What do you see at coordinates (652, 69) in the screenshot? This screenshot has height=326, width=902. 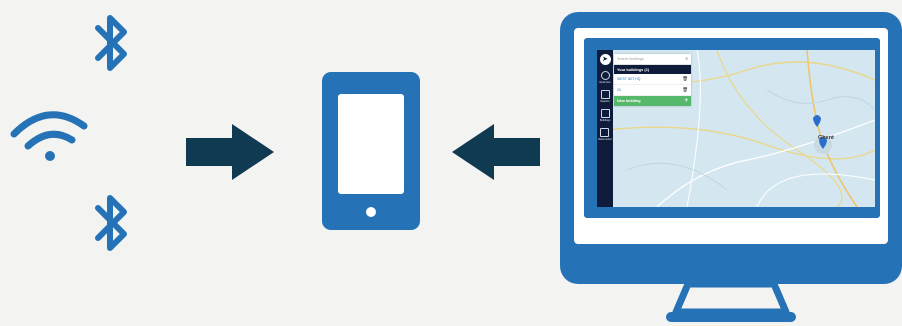 I see `buildings-header: Your buildings (2)` at bounding box center [652, 69].